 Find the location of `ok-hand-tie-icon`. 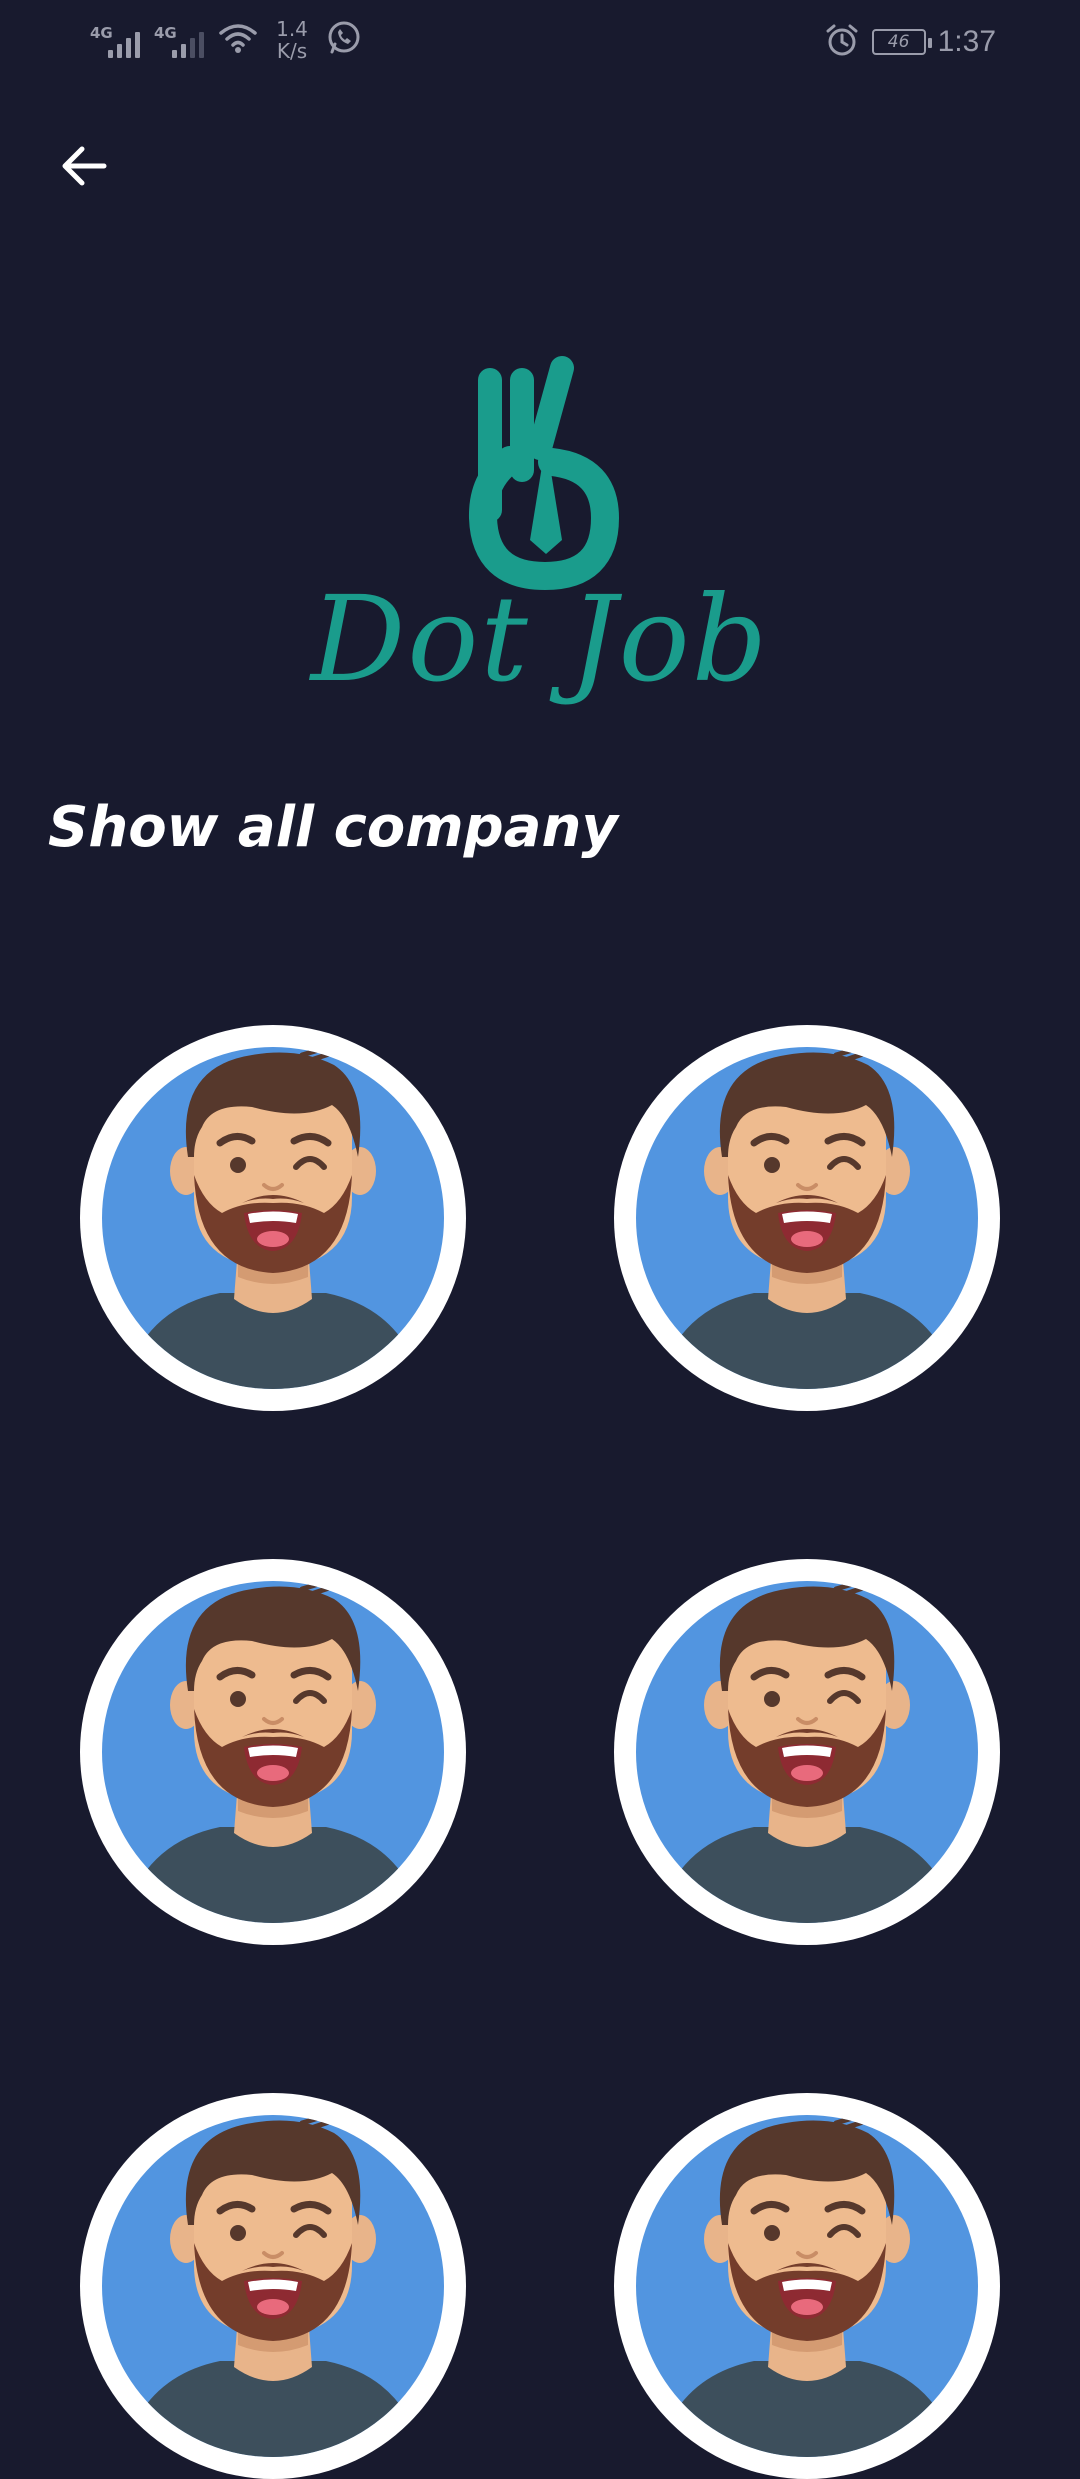

ok-hand-tie-icon is located at coordinates (544, 473).